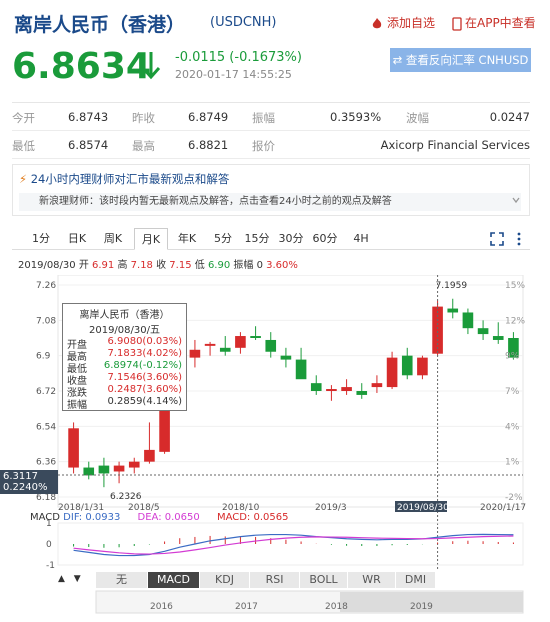 This screenshot has width=550, height=622. What do you see at coordinates (174, 580) in the screenshot?
I see `tab-indicator-macd: MACD` at bounding box center [174, 580].